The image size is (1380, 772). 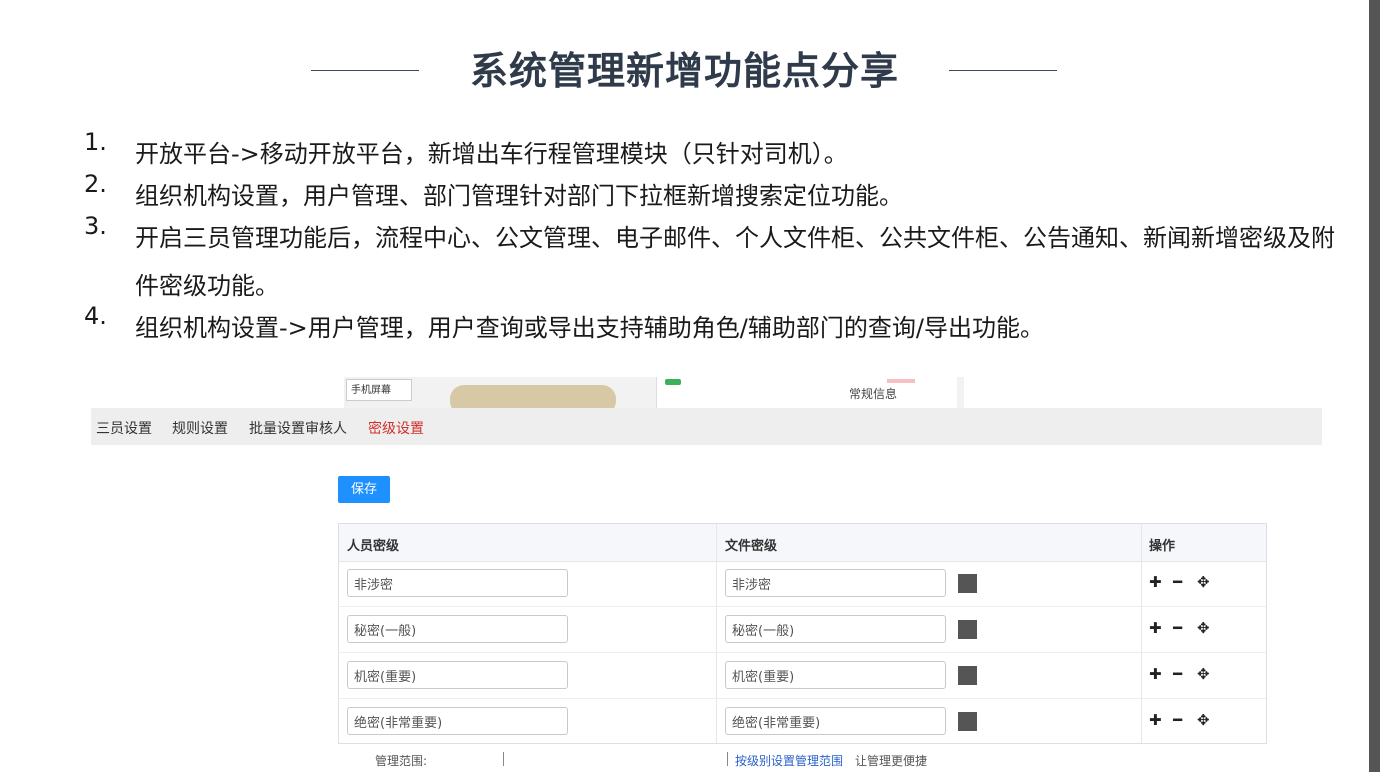 What do you see at coordinates (675, 761) in the screenshot?
I see `bottom-background-peek: 管理范围: 按级别设置管理范围 让管理更便捷` at bounding box center [675, 761].